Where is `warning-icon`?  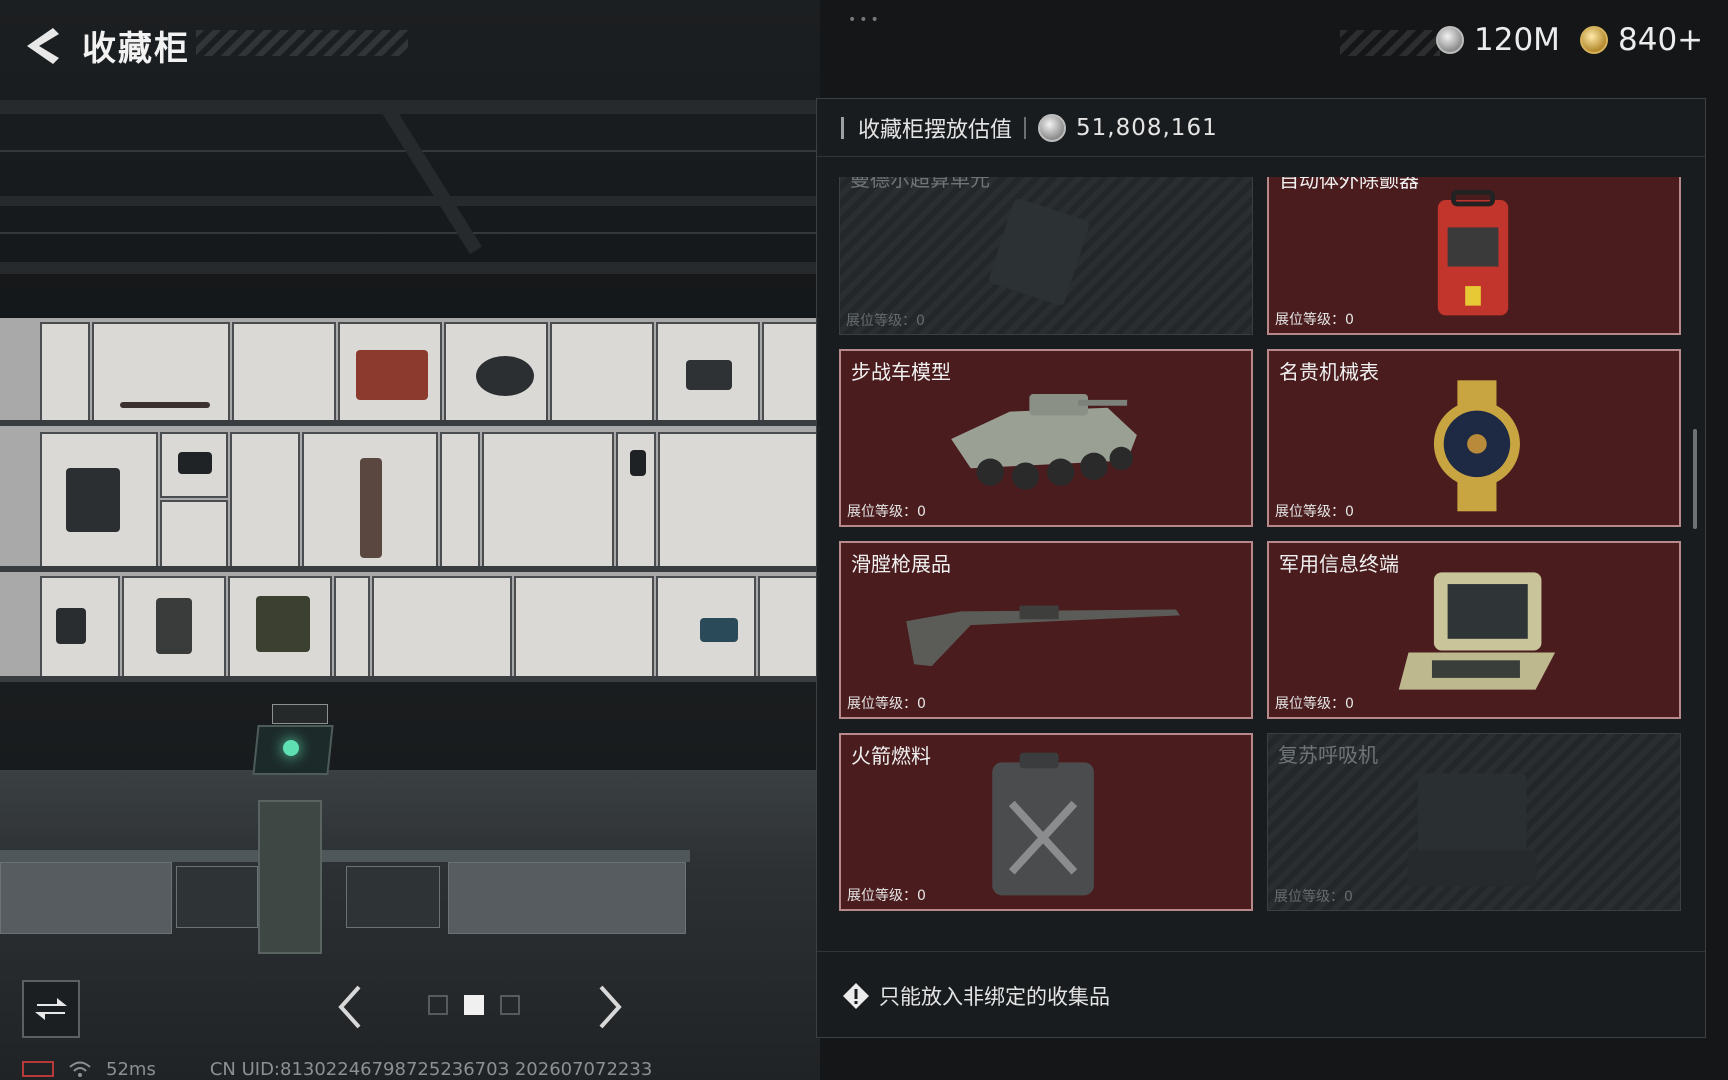
warning-icon is located at coordinates (856, 995).